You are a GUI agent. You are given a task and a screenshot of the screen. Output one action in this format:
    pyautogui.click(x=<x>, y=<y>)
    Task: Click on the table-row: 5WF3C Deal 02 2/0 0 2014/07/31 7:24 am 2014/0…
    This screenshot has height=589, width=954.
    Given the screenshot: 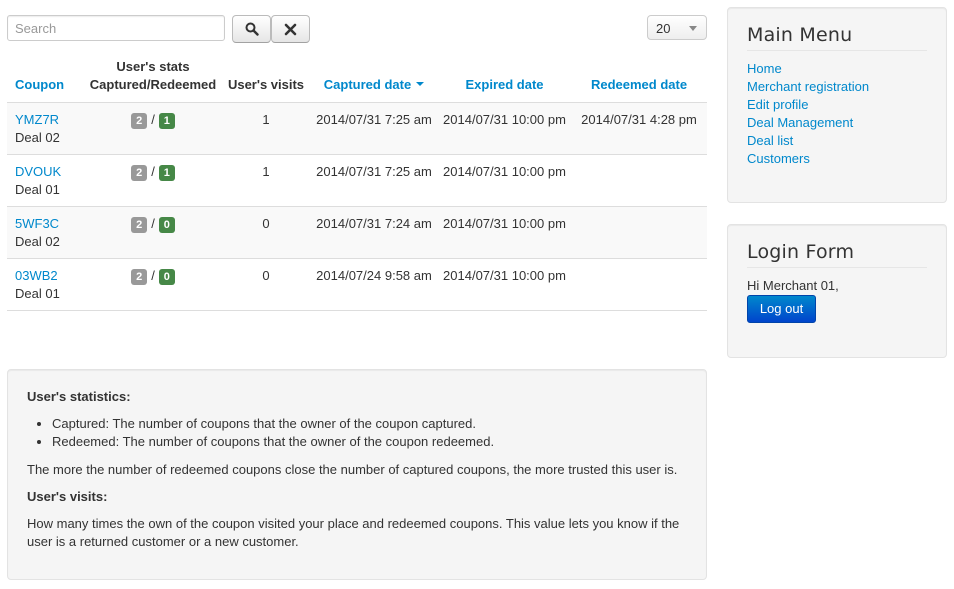 What is the action you would take?
    pyautogui.click(x=357, y=232)
    